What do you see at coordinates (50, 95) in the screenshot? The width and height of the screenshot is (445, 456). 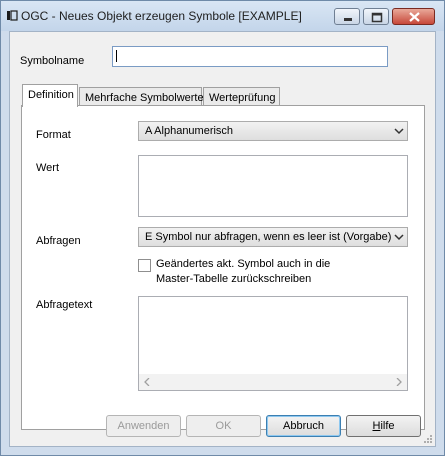 I see `tab-definition: Definition` at bounding box center [50, 95].